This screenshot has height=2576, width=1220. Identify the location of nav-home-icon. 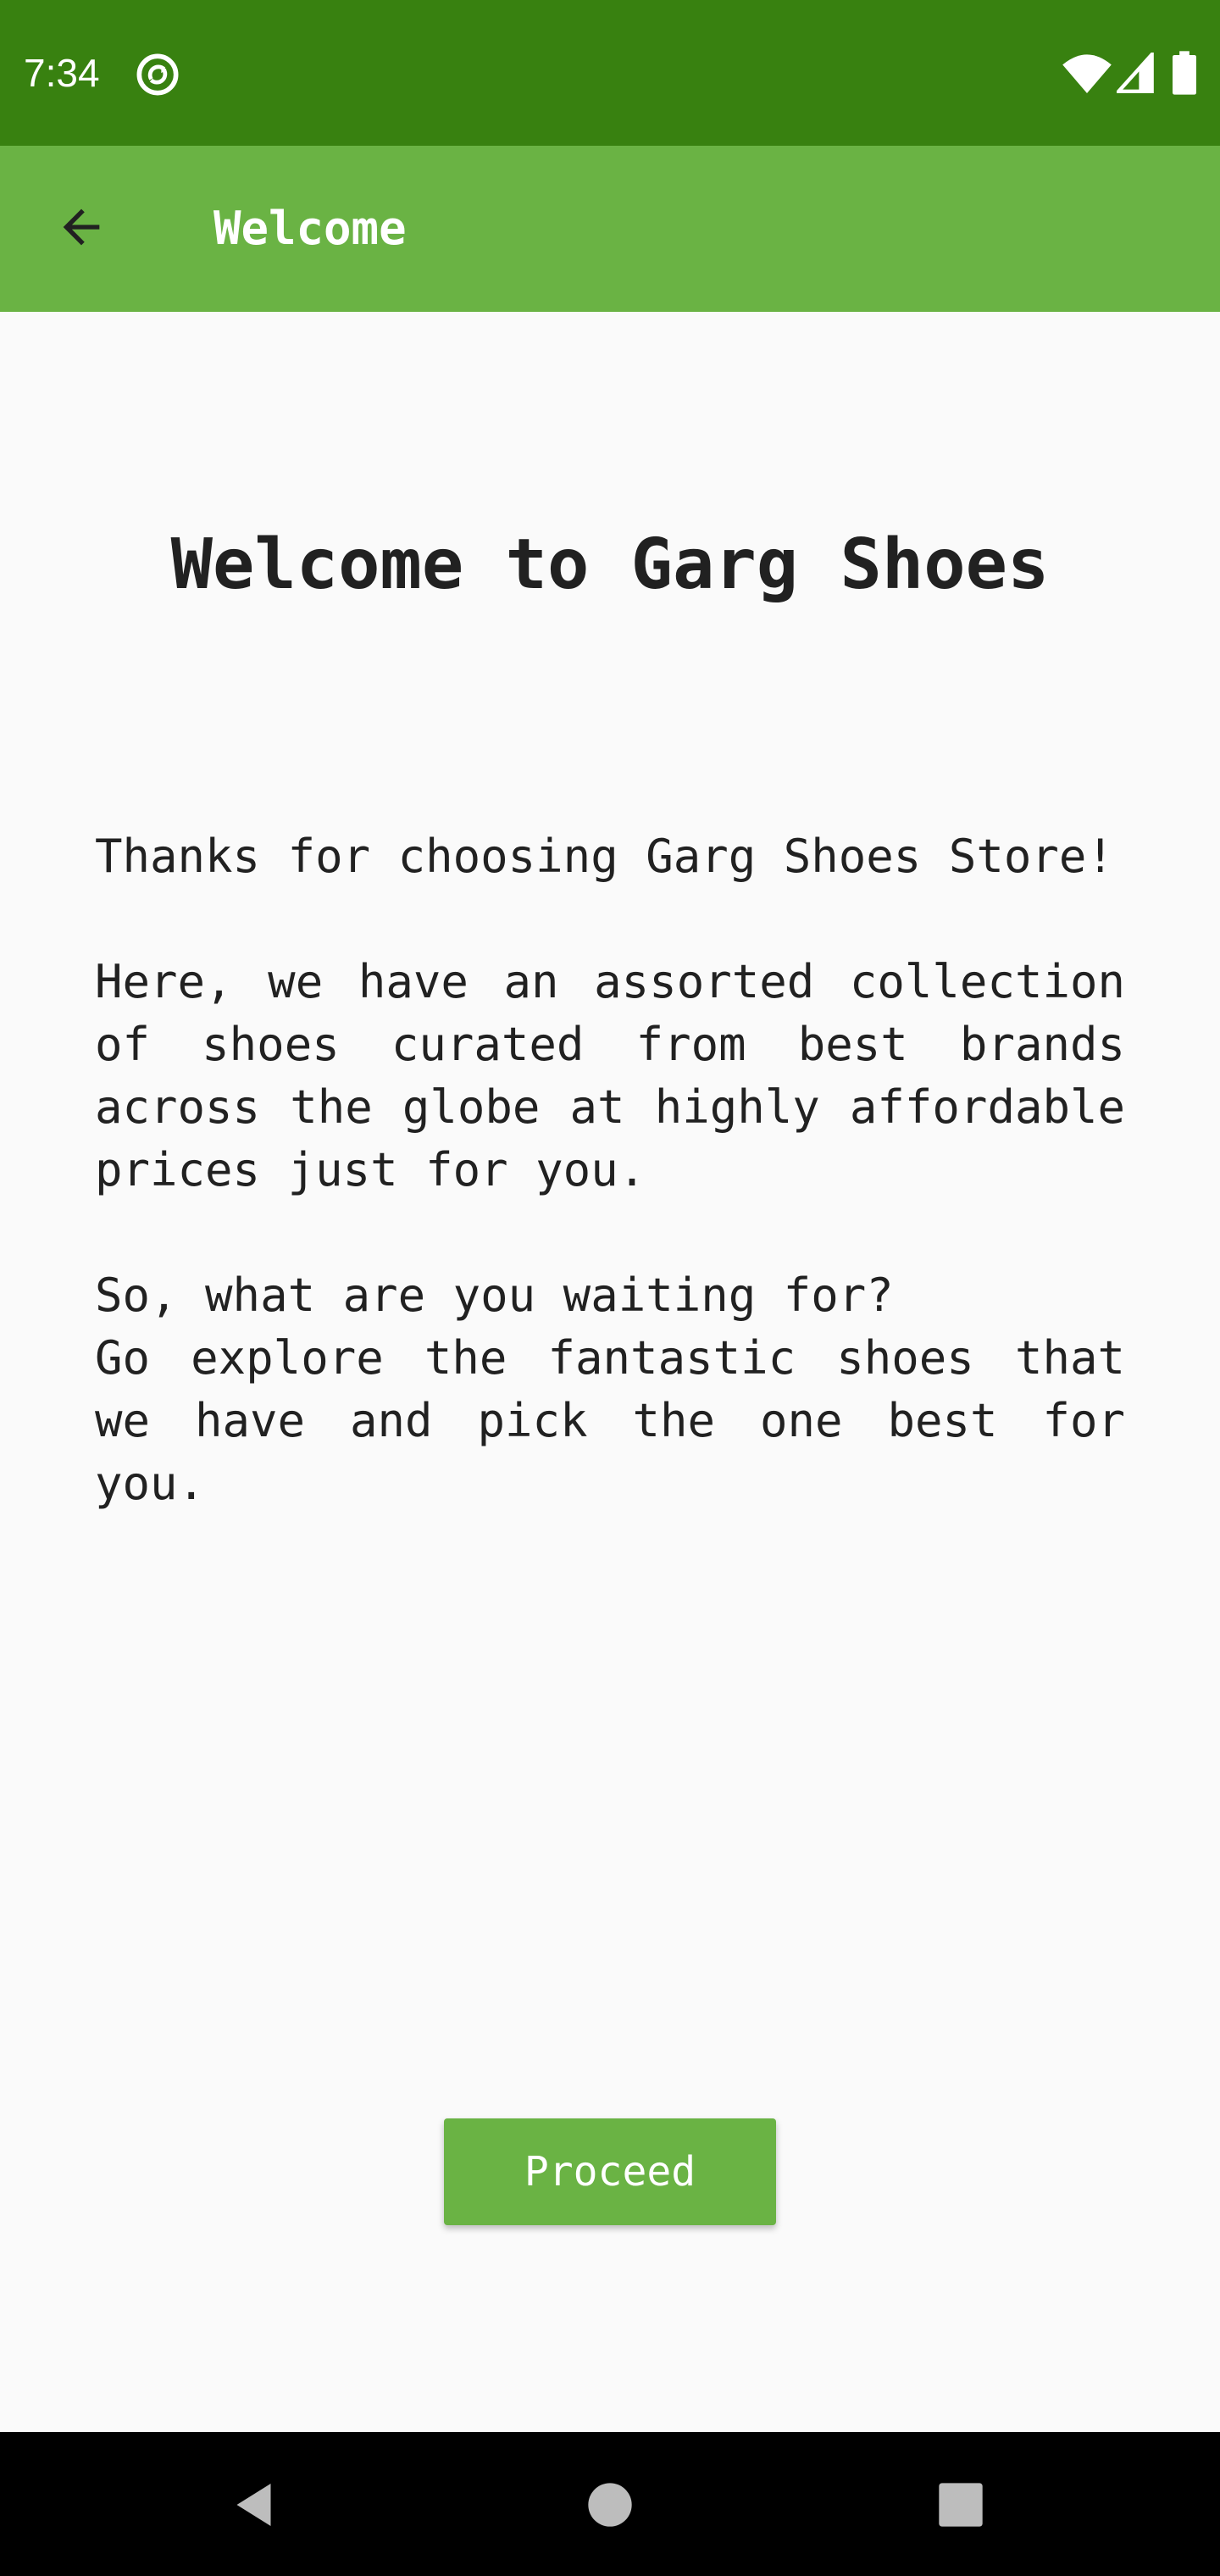
(610, 2505).